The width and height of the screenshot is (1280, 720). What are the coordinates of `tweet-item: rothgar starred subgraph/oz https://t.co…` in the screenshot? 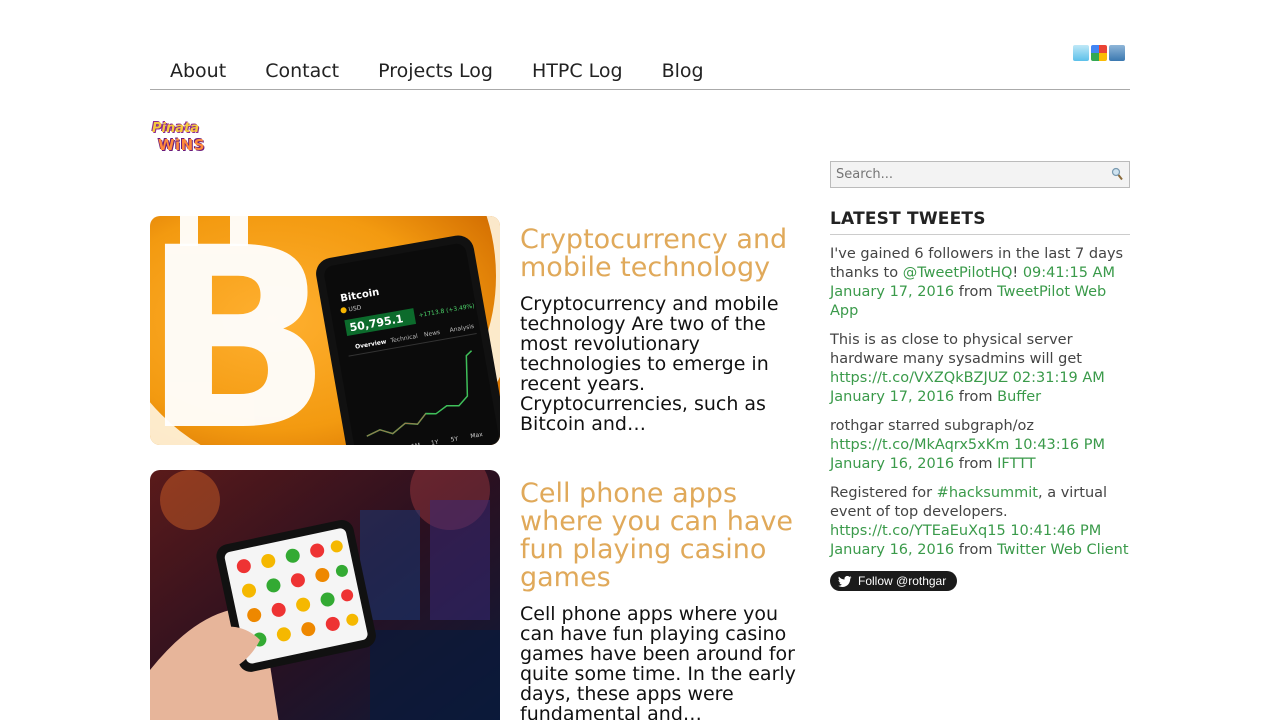 It's located at (967, 445).